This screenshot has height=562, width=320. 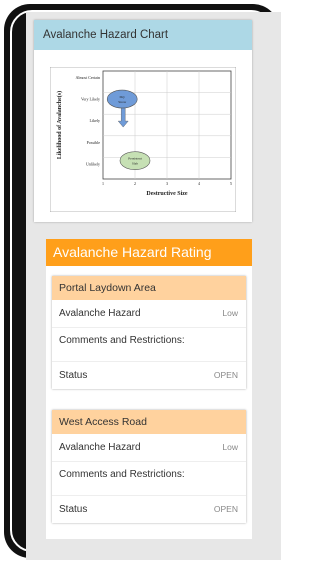 What do you see at coordinates (103, 183) in the screenshot?
I see `size-tick-label: 1` at bounding box center [103, 183].